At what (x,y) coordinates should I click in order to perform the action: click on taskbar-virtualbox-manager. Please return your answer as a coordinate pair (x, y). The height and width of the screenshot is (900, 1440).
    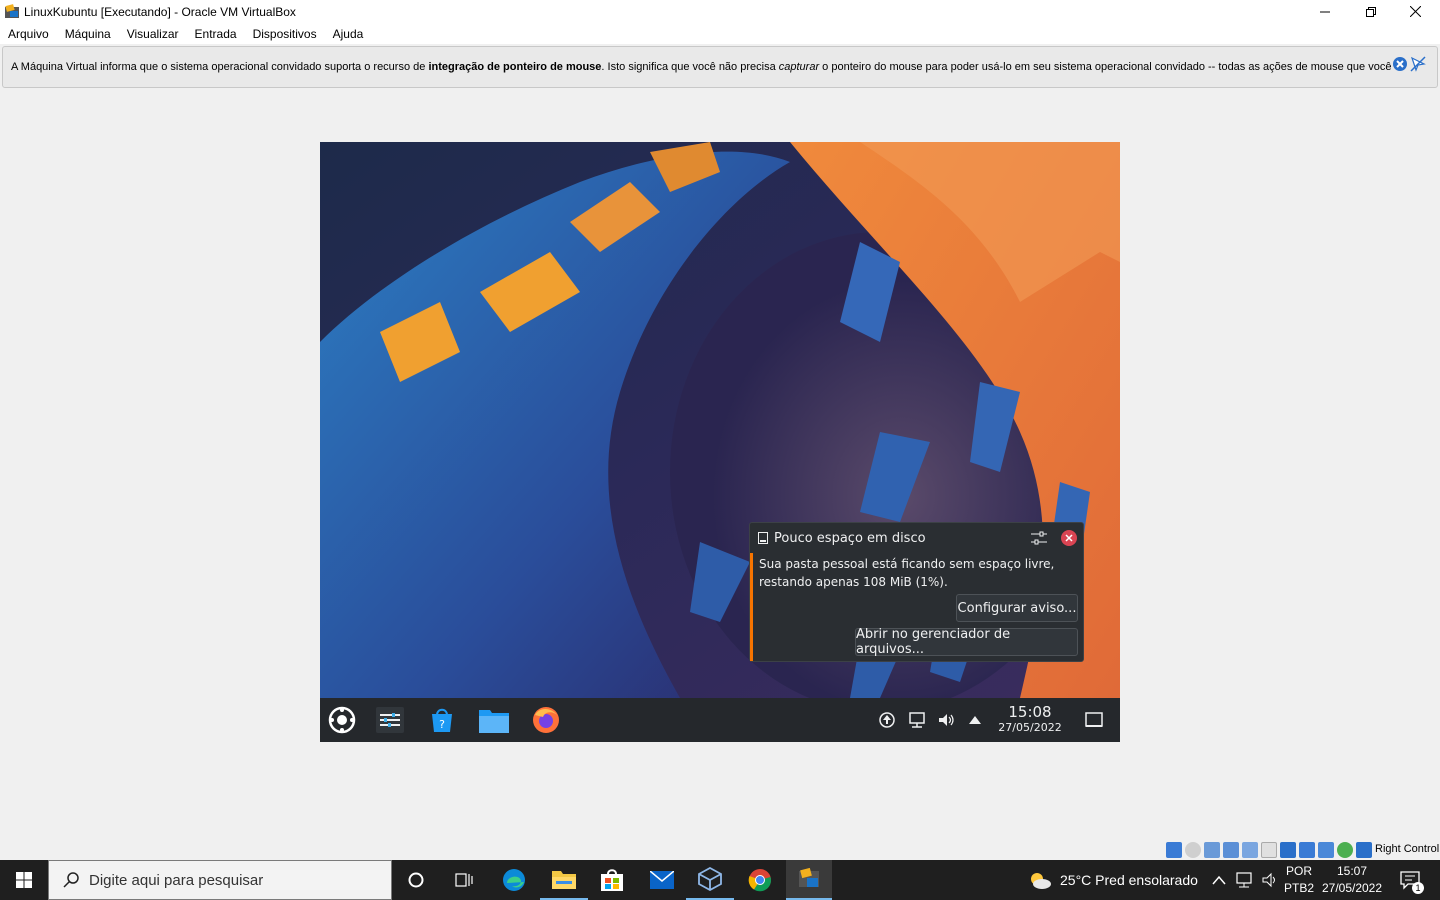
    Looking at the image, I should click on (710, 880).